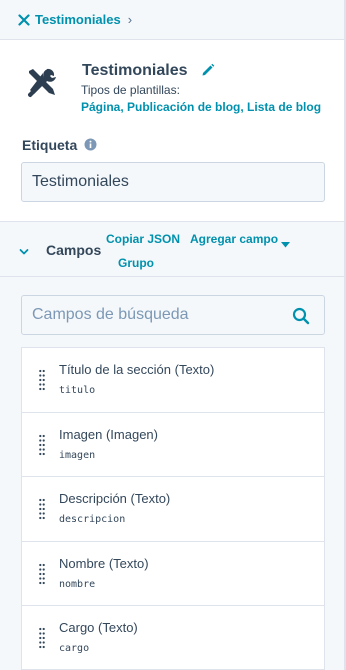 The height and width of the screenshot is (670, 346). I want to click on field-title: Imagen (Imagen), so click(108, 434).